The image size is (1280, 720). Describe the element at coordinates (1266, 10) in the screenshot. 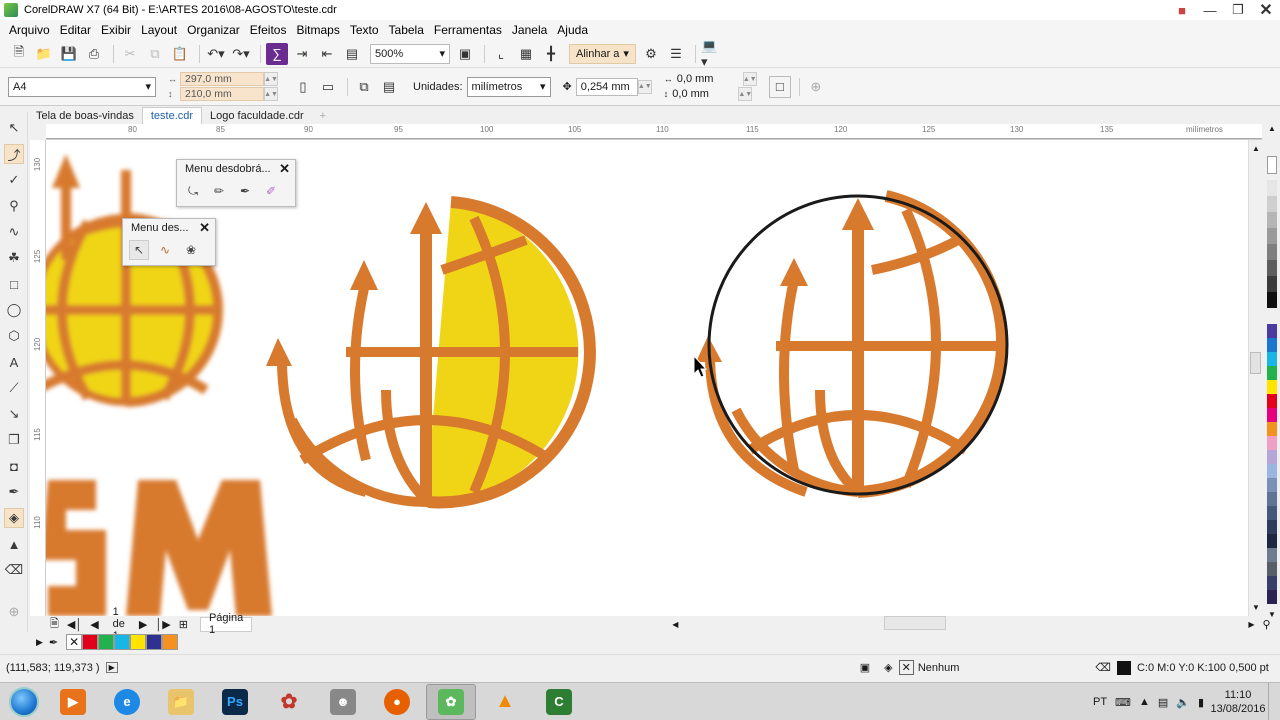

I see `close-button: ✕` at that location.